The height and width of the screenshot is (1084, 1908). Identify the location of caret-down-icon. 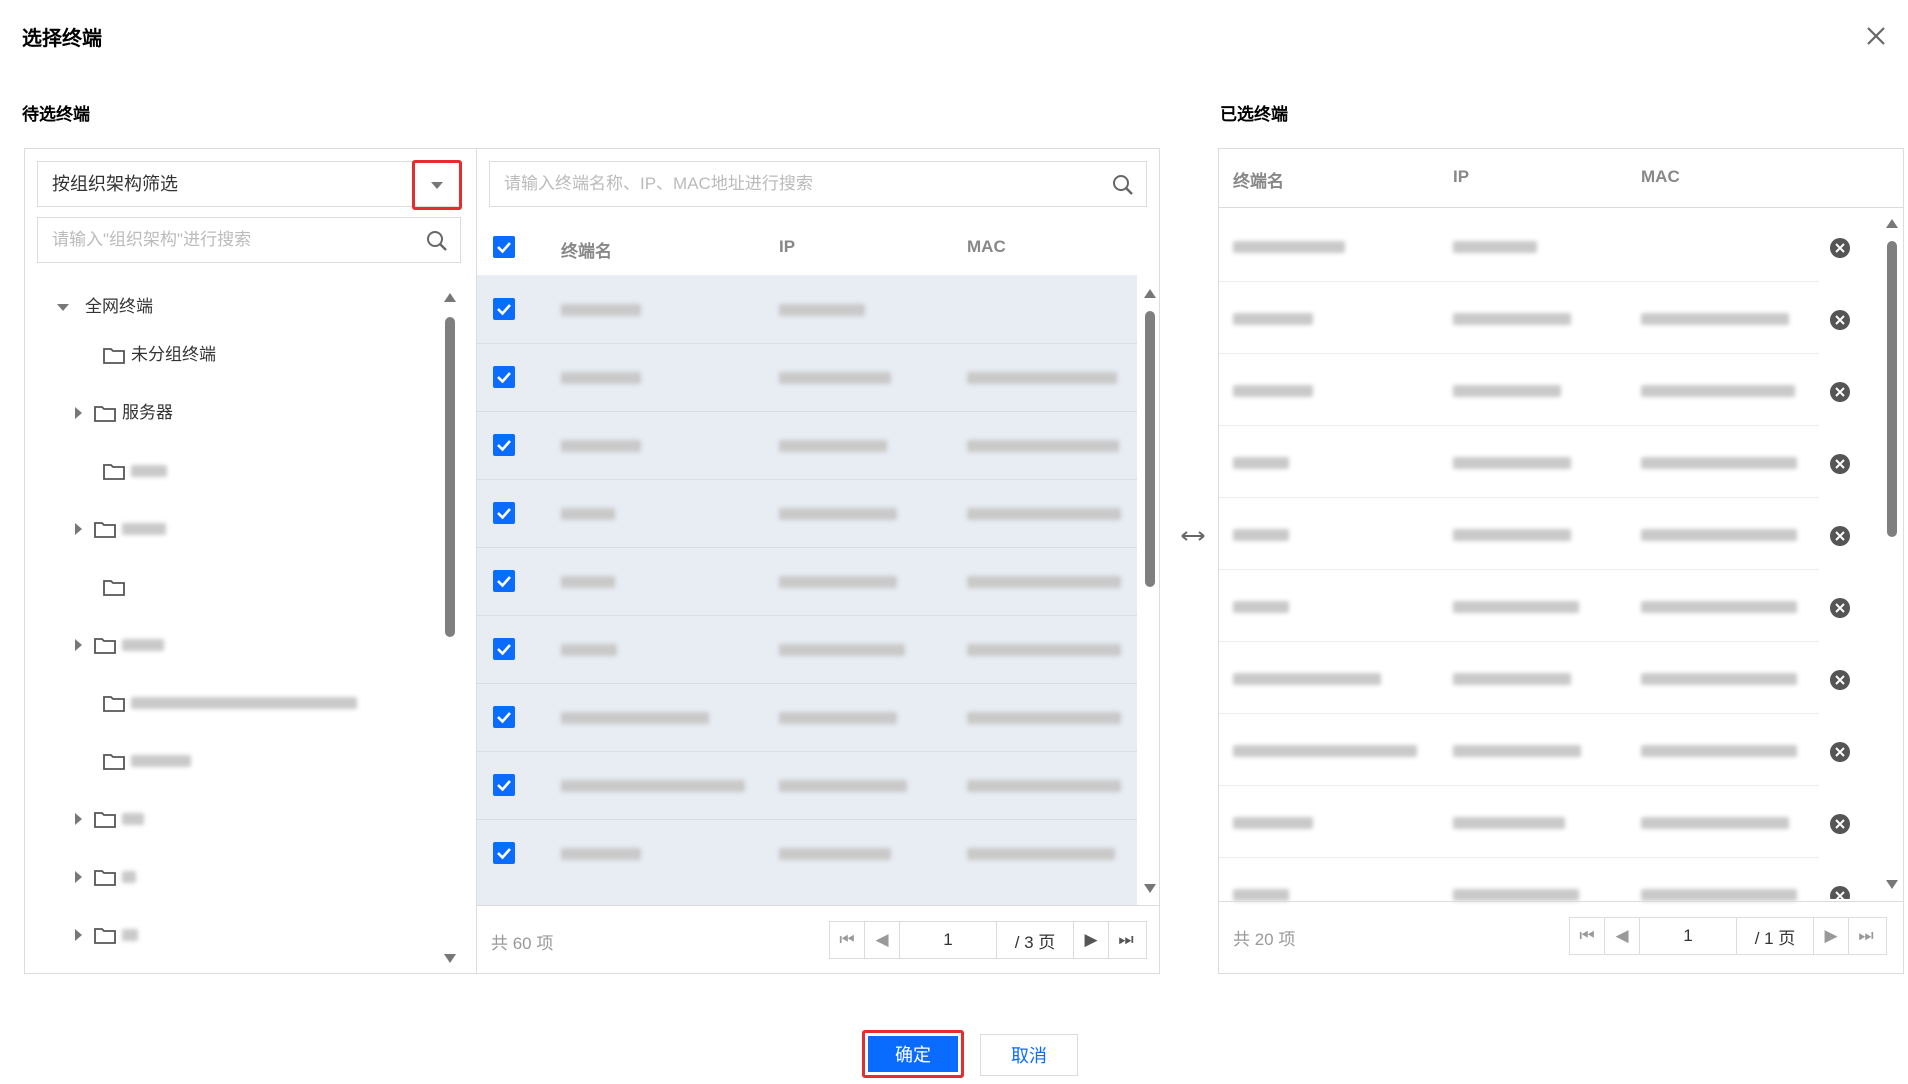
(63, 307).